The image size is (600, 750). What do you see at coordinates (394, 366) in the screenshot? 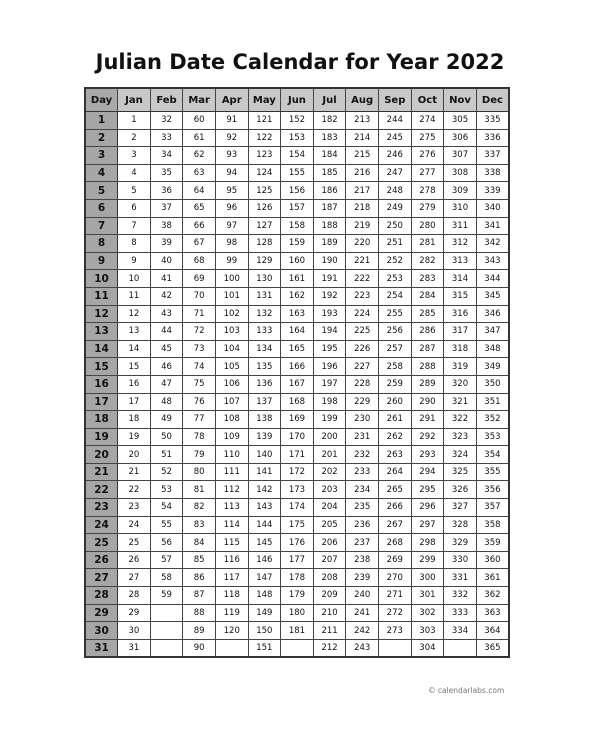
I see `julian-day-cell: 258` at bounding box center [394, 366].